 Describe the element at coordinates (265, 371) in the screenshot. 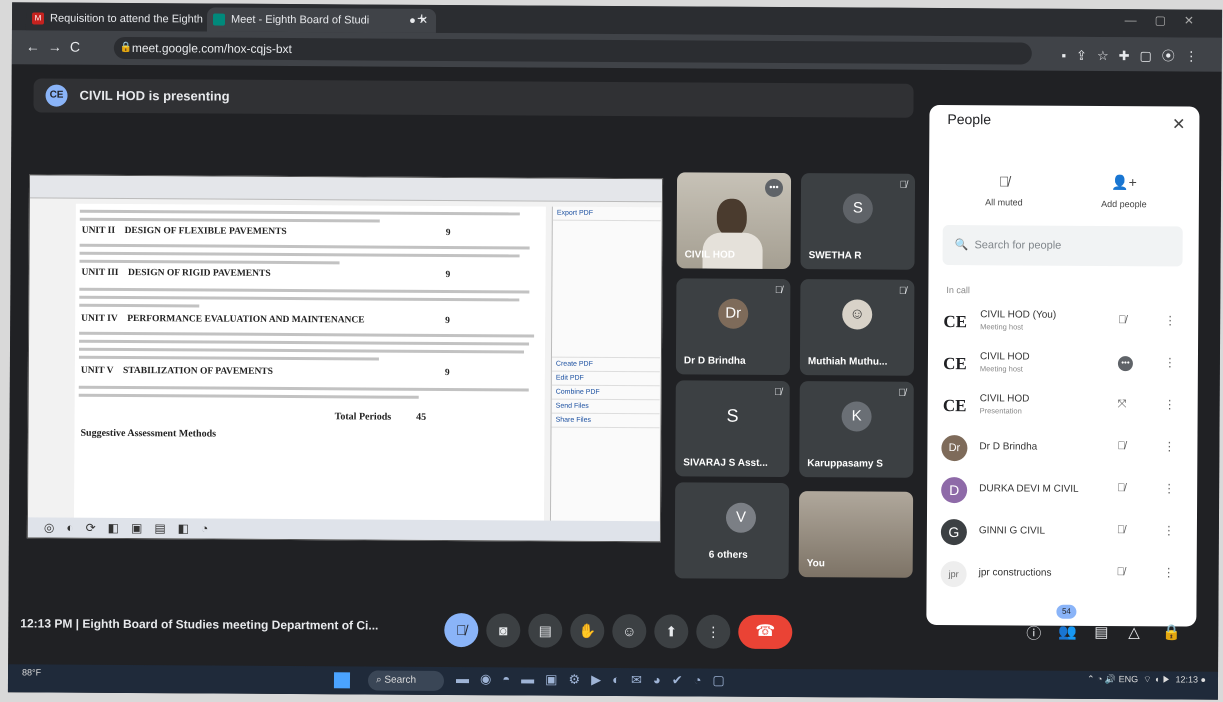

I see `unit-heading: UNIT V STABILIZATION OF PAVEMENTS 9` at that location.